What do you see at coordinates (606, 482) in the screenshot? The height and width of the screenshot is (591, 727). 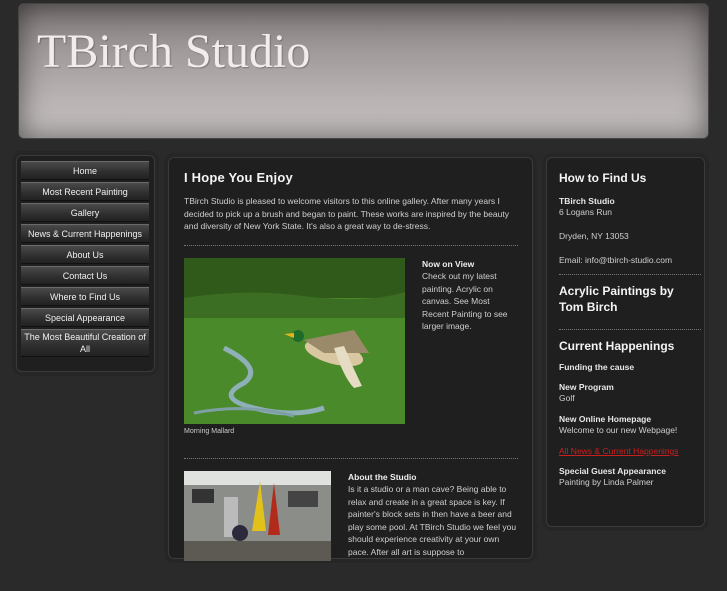 I see `special-guest-text: Painting by Linda Palmer` at bounding box center [606, 482].